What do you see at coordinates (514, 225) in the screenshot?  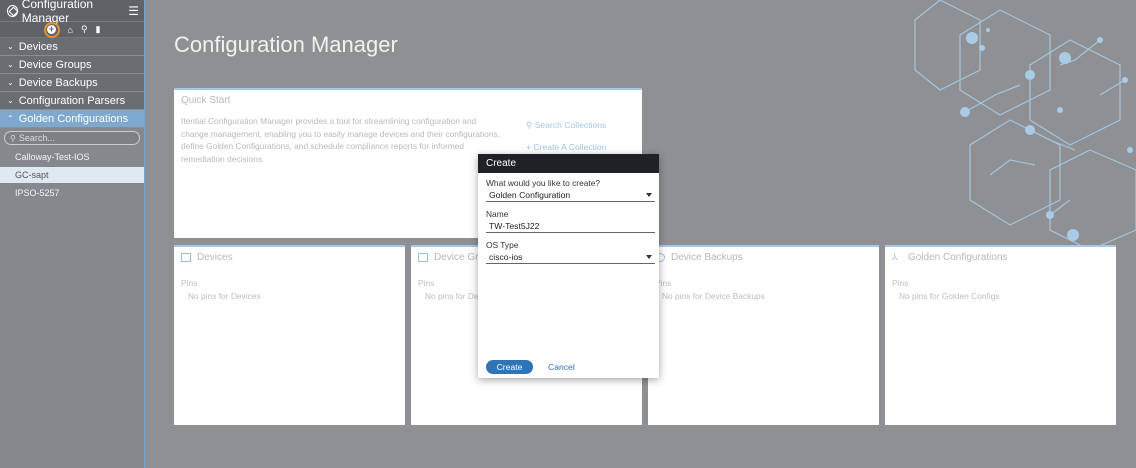 I see `name-value: TW-Test5J22` at bounding box center [514, 225].